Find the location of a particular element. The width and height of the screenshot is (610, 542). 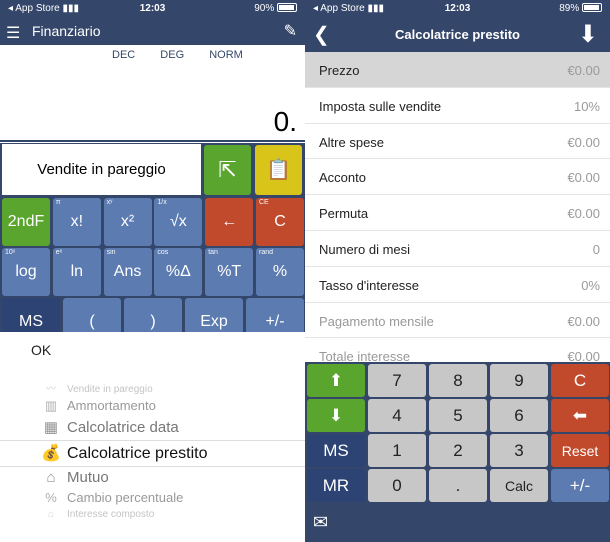

key-clear: C is located at coordinates (580, 380).